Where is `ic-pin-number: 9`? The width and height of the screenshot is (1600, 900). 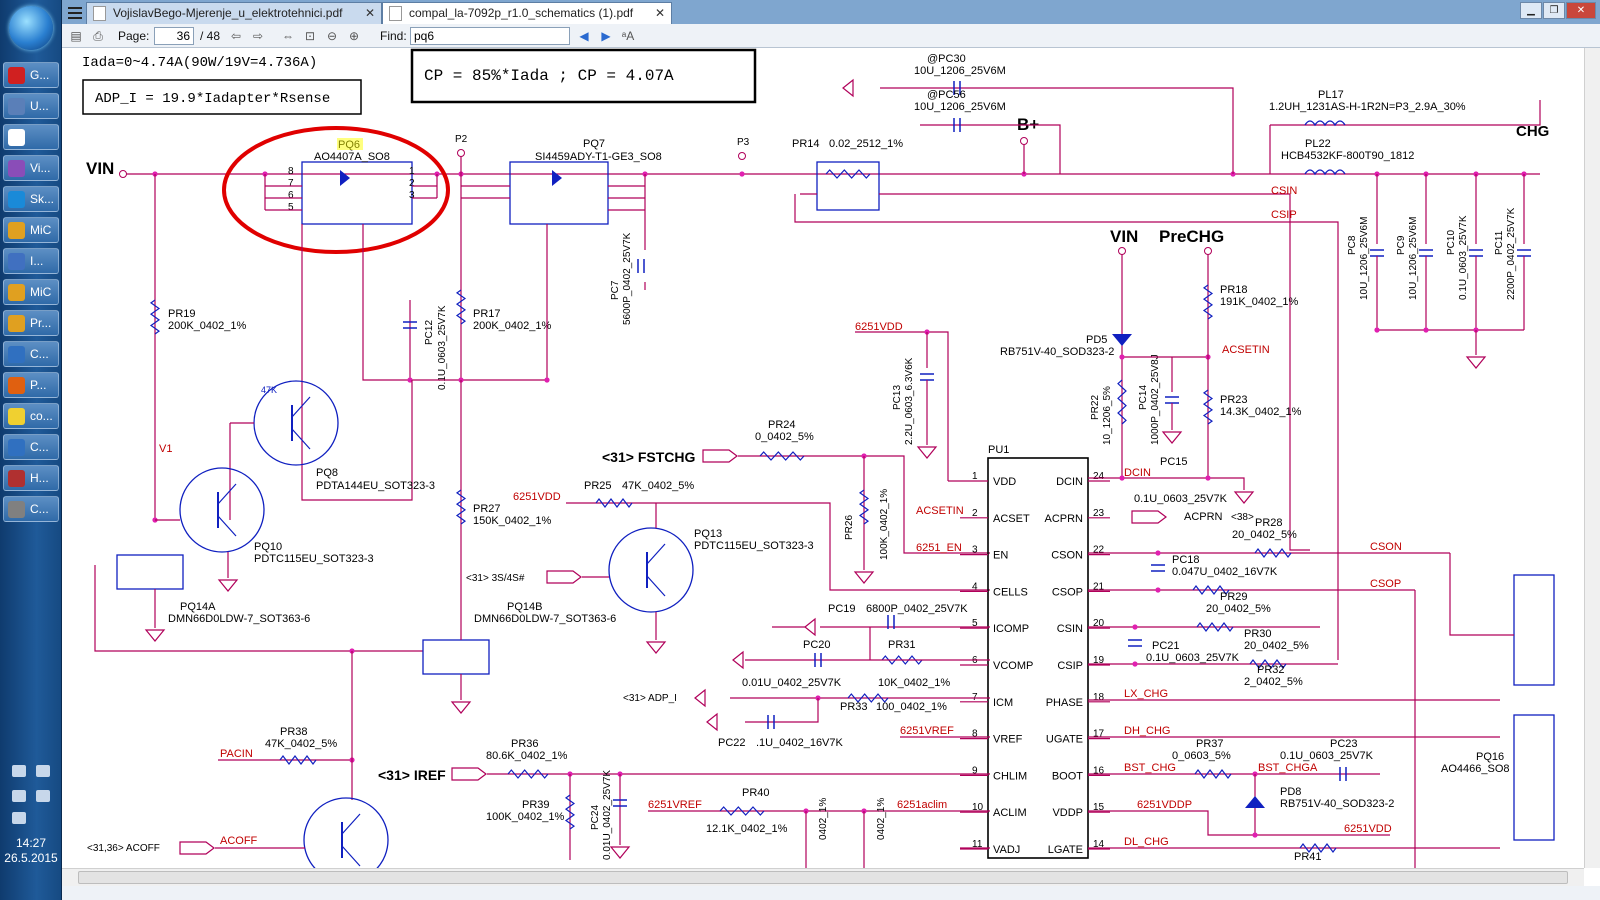
ic-pin-number: 9 is located at coordinates (975, 770).